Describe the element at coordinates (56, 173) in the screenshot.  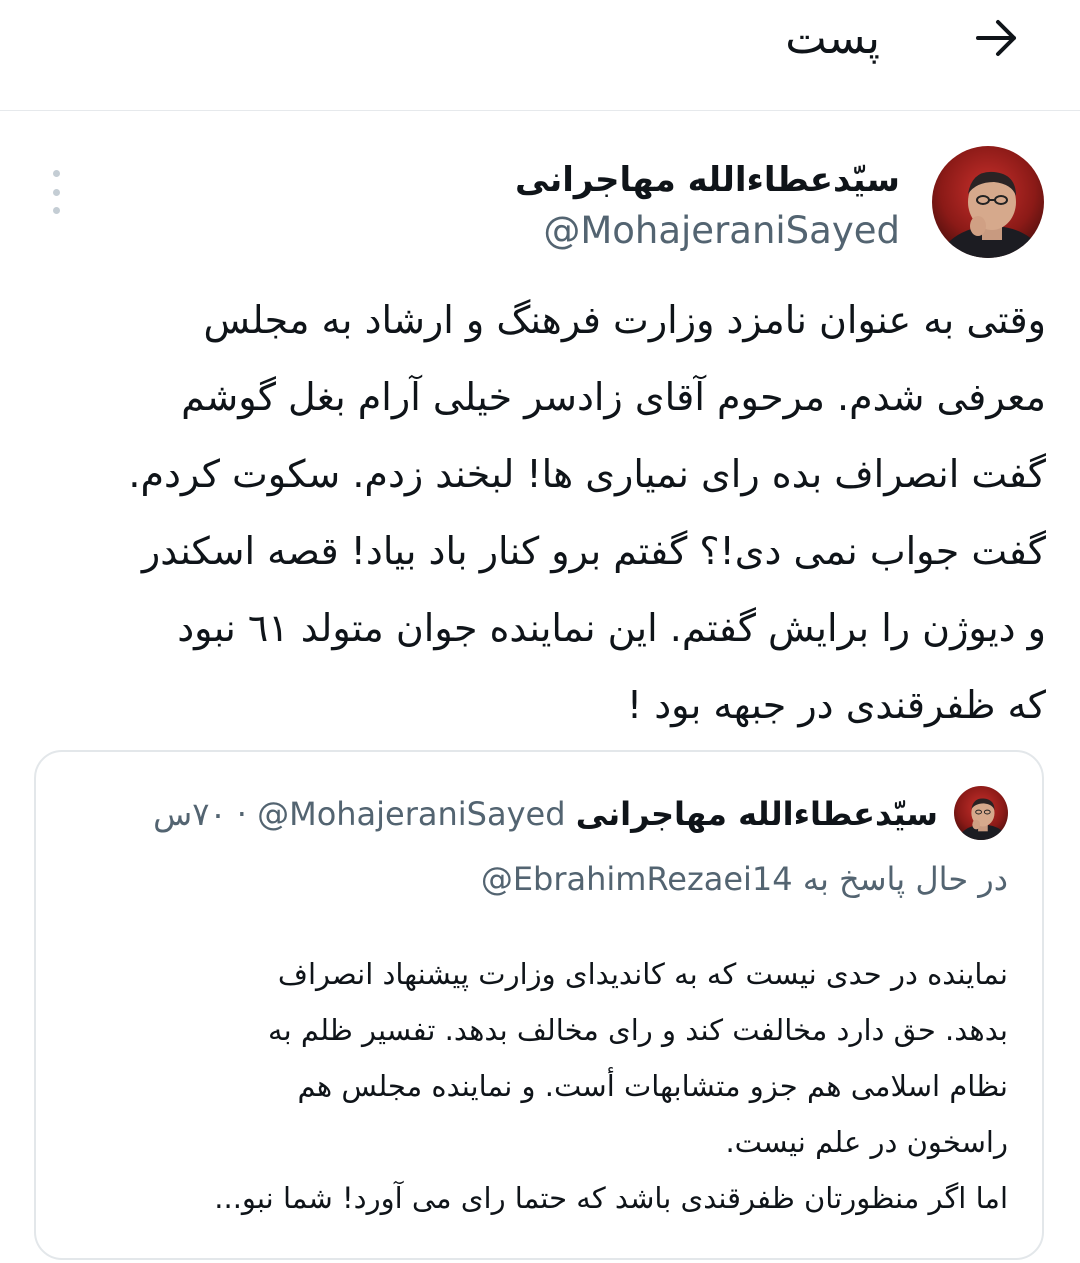
I see `vertical-dots-icon` at that location.